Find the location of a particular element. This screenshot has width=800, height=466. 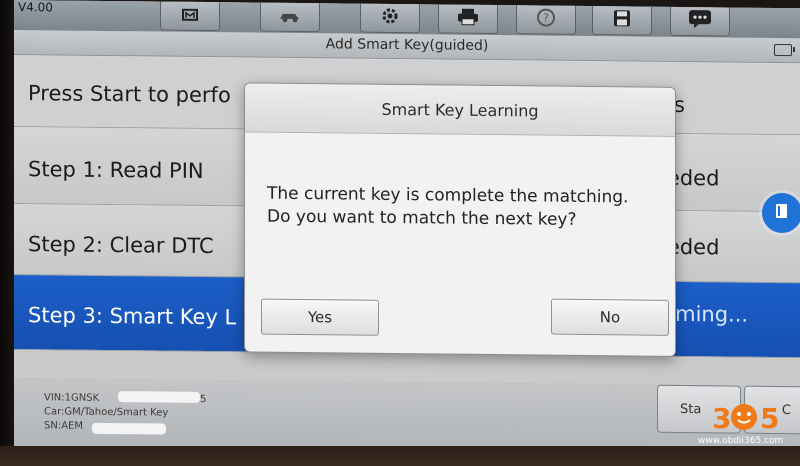

print-icon is located at coordinates (468, 19).